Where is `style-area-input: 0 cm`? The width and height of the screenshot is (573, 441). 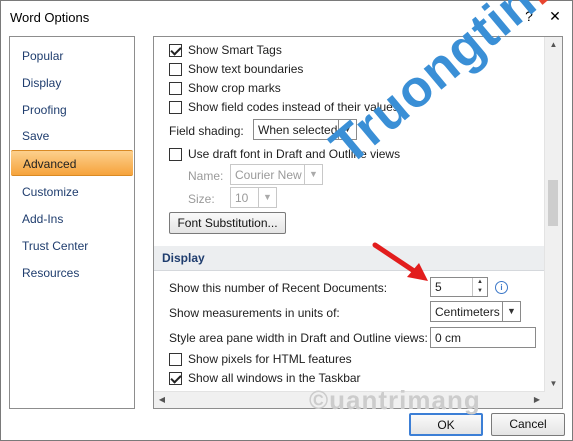 style-area-input: 0 cm is located at coordinates (483, 337).